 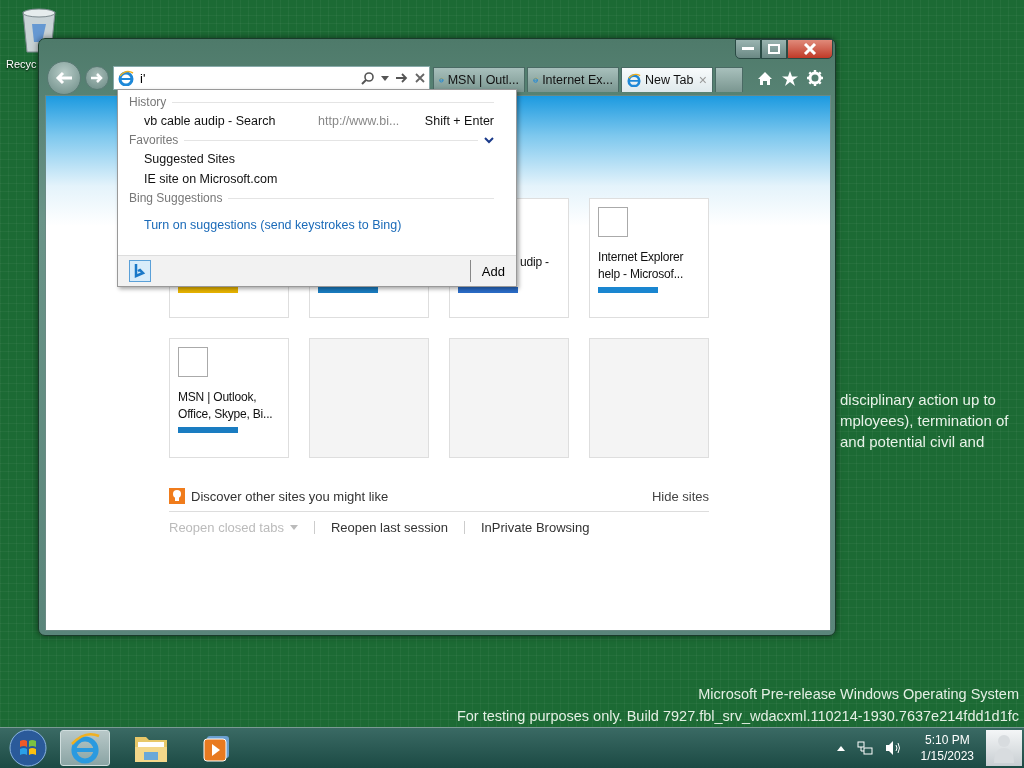 What do you see at coordinates (924, 421) in the screenshot?
I see `background-text-line: mployees), termination of` at bounding box center [924, 421].